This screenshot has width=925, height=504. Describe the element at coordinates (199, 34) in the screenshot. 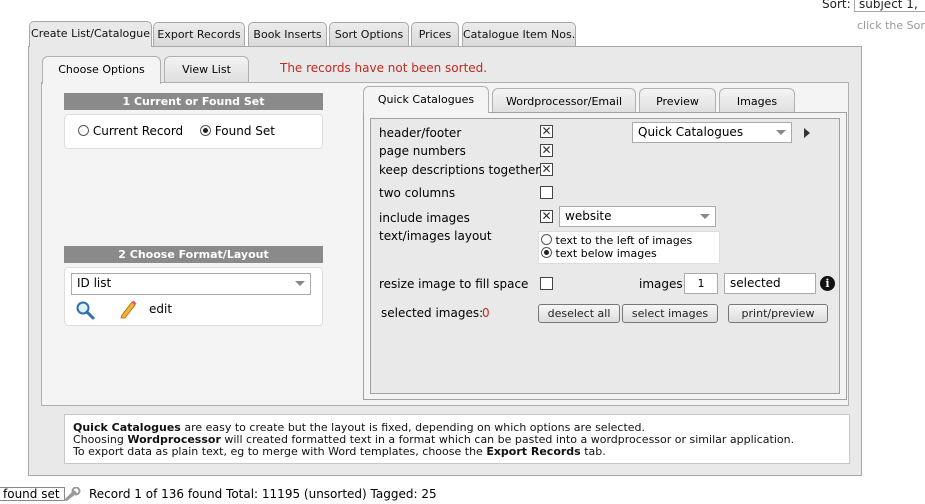

I see `tab-export-records: Export Records` at that location.